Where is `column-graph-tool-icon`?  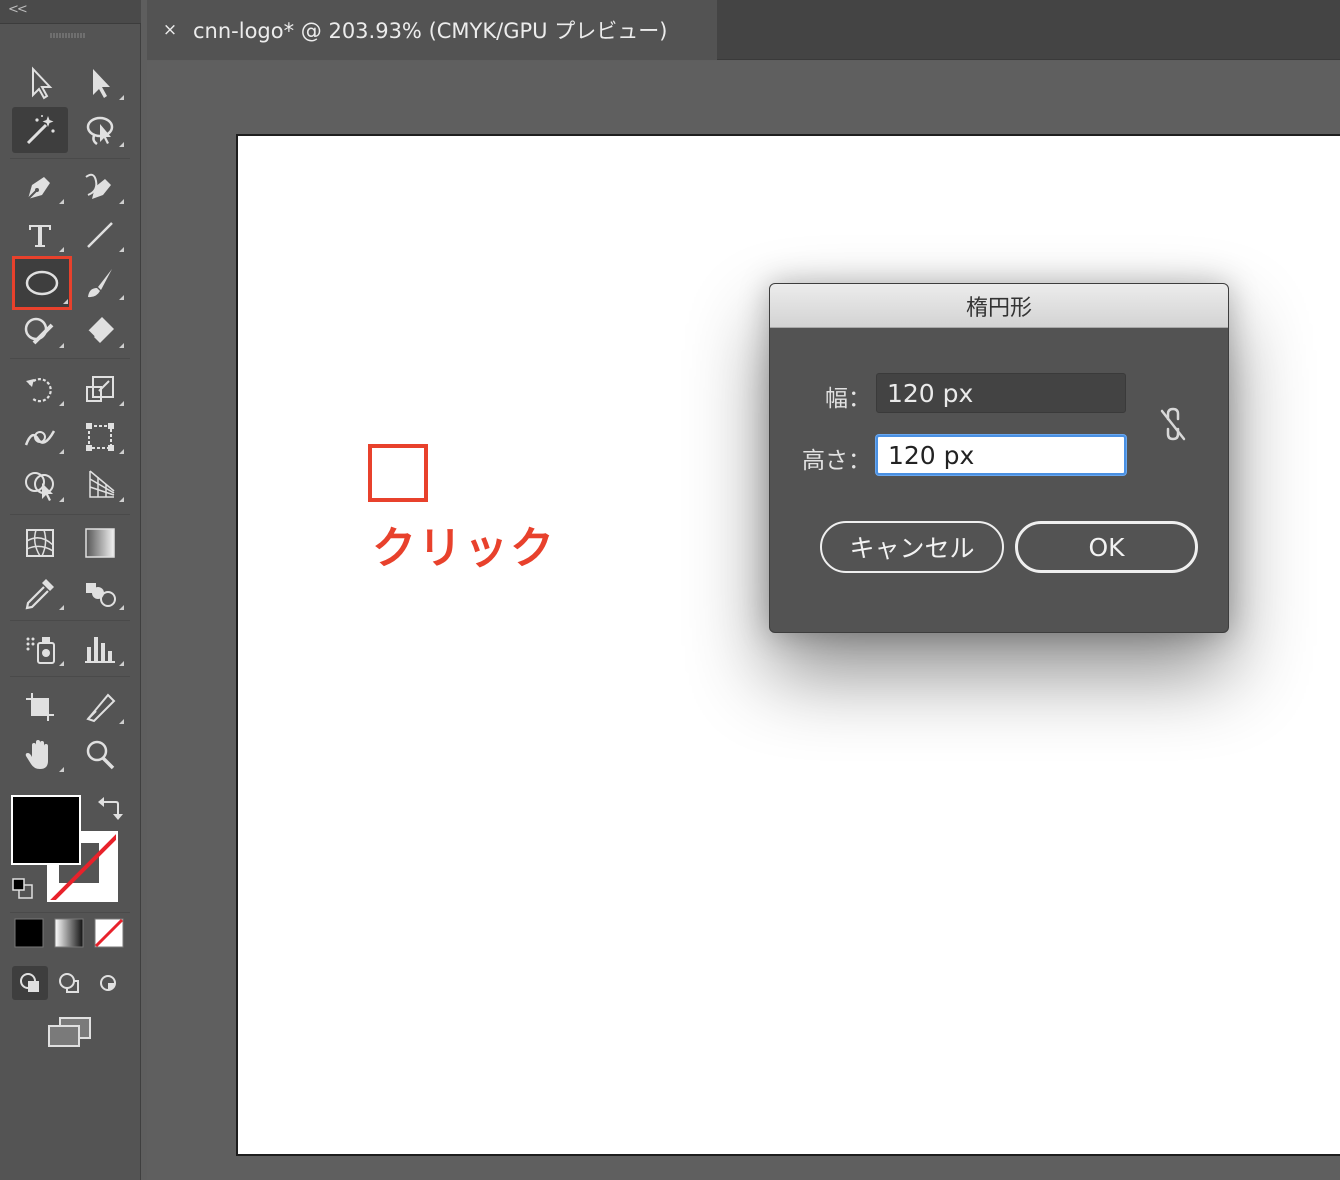
column-graph-tool-icon is located at coordinates (100, 650).